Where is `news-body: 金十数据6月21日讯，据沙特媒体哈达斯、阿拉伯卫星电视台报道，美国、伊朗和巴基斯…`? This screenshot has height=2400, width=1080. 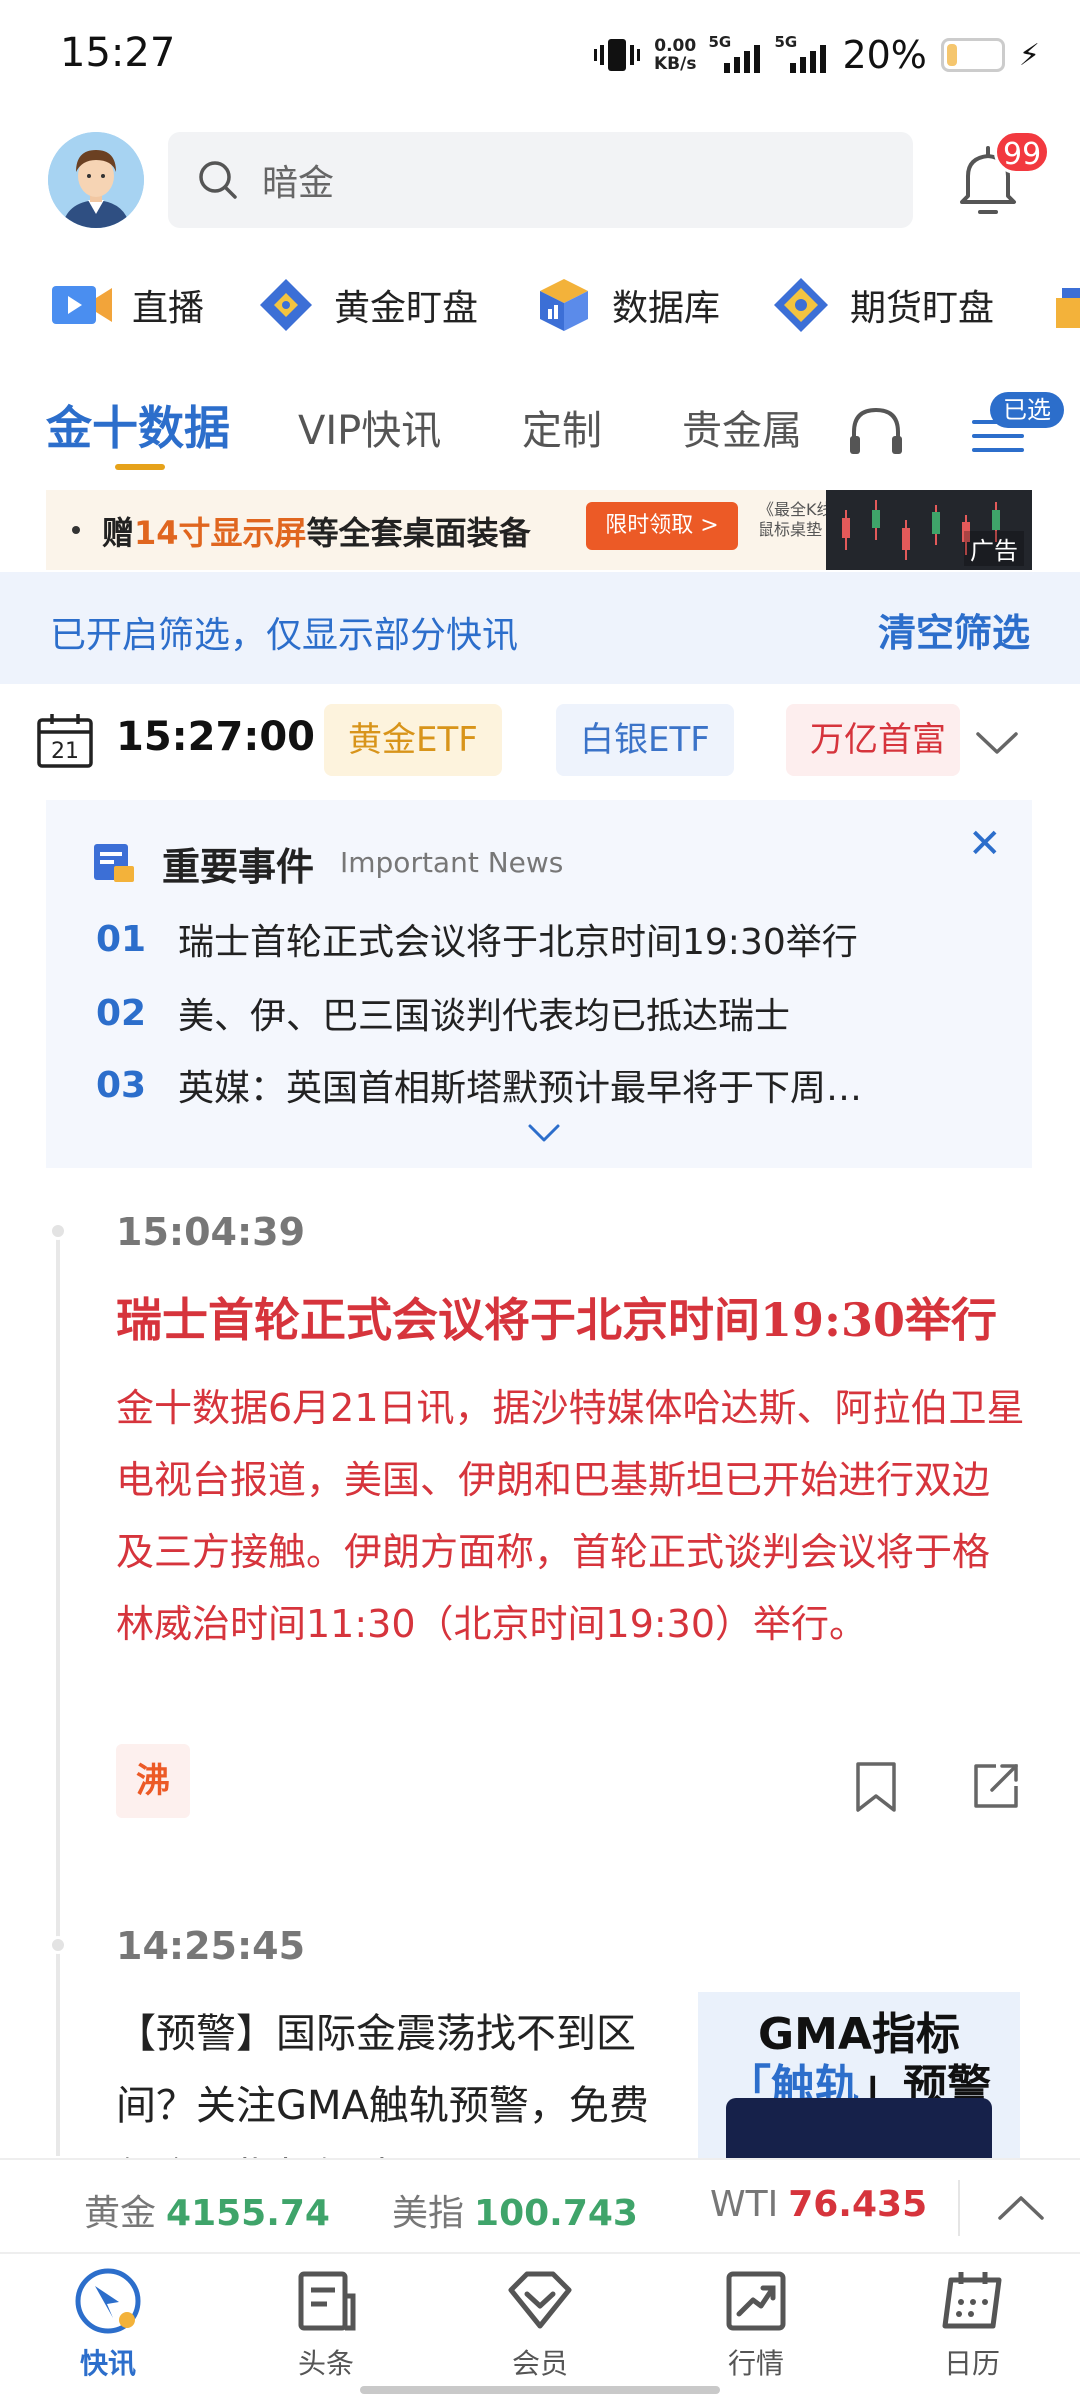 news-body: 金十数据6月21日讯，据沙特媒体哈达斯、阿拉伯卫星电视台报道，美国、伊朗和巴基斯… is located at coordinates (571, 1516).